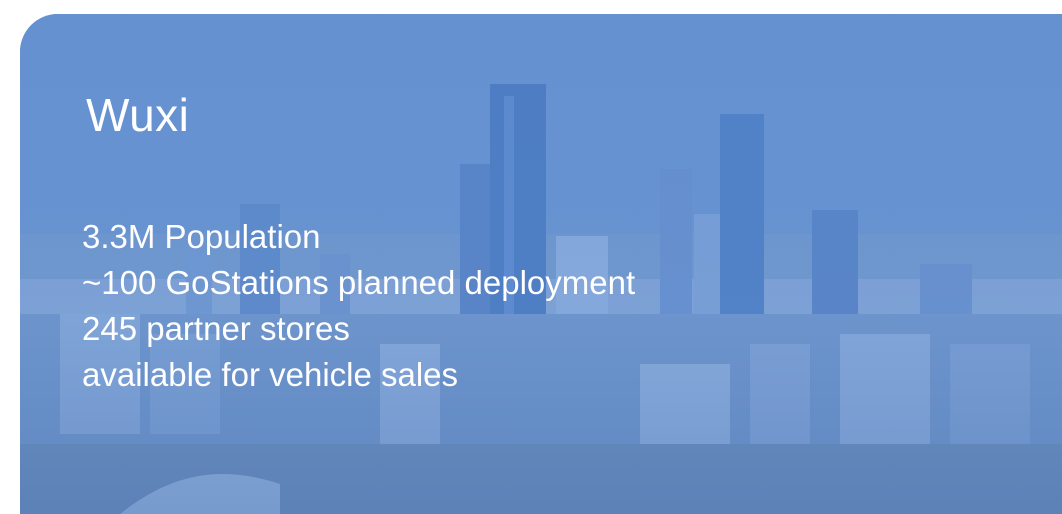  Describe the element at coordinates (270, 374) in the screenshot. I see `fact-vehicle-sales: available for vehicle sales` at that location.